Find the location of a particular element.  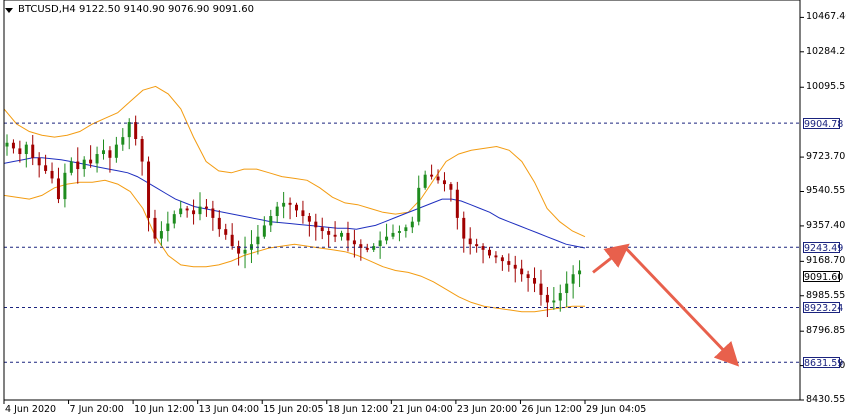

price-tick-label: 8430.55 is located at coordinates (826, 399).